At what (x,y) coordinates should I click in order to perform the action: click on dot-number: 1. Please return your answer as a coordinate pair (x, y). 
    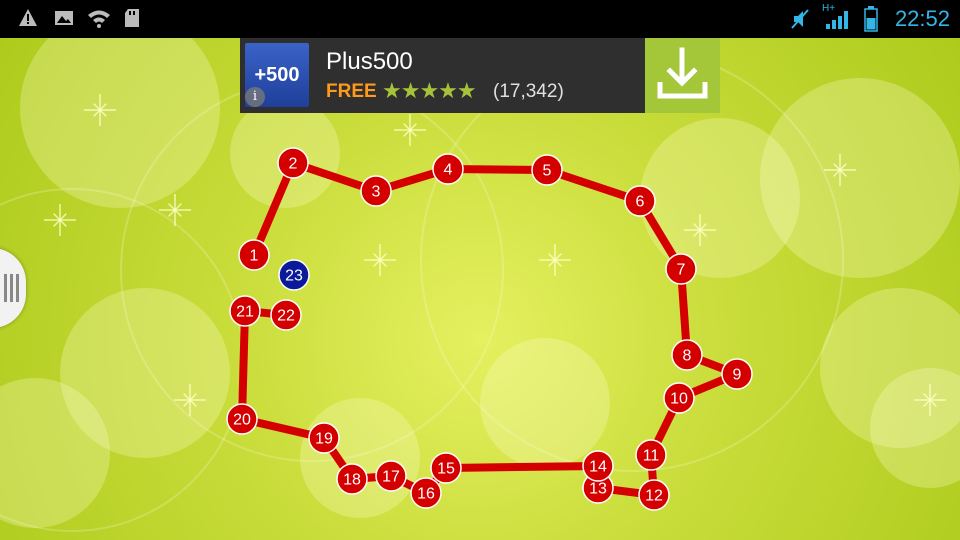
    Looking at the image, I should click on (254, 256).